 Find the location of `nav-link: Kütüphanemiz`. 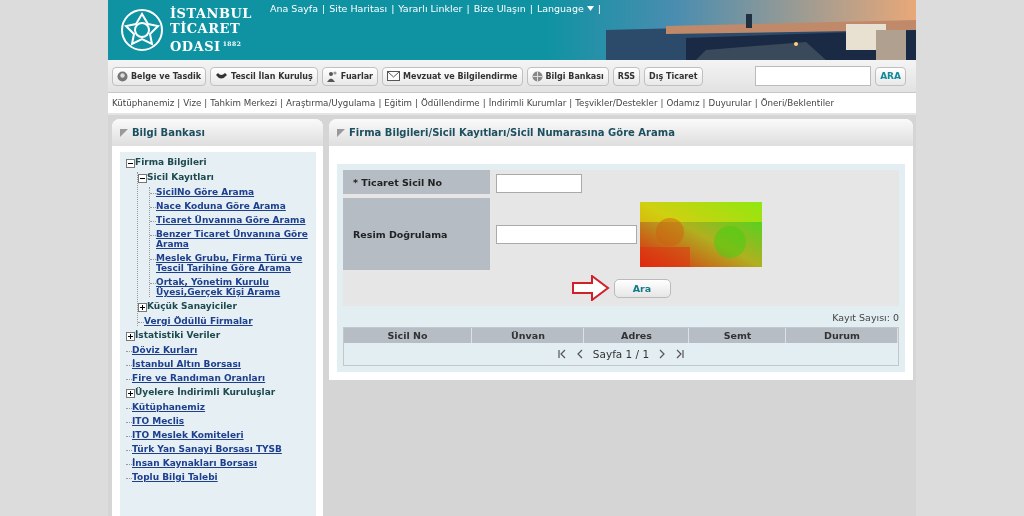

nav-link: Kütüphanemiz is located at coordinates (143, 103).